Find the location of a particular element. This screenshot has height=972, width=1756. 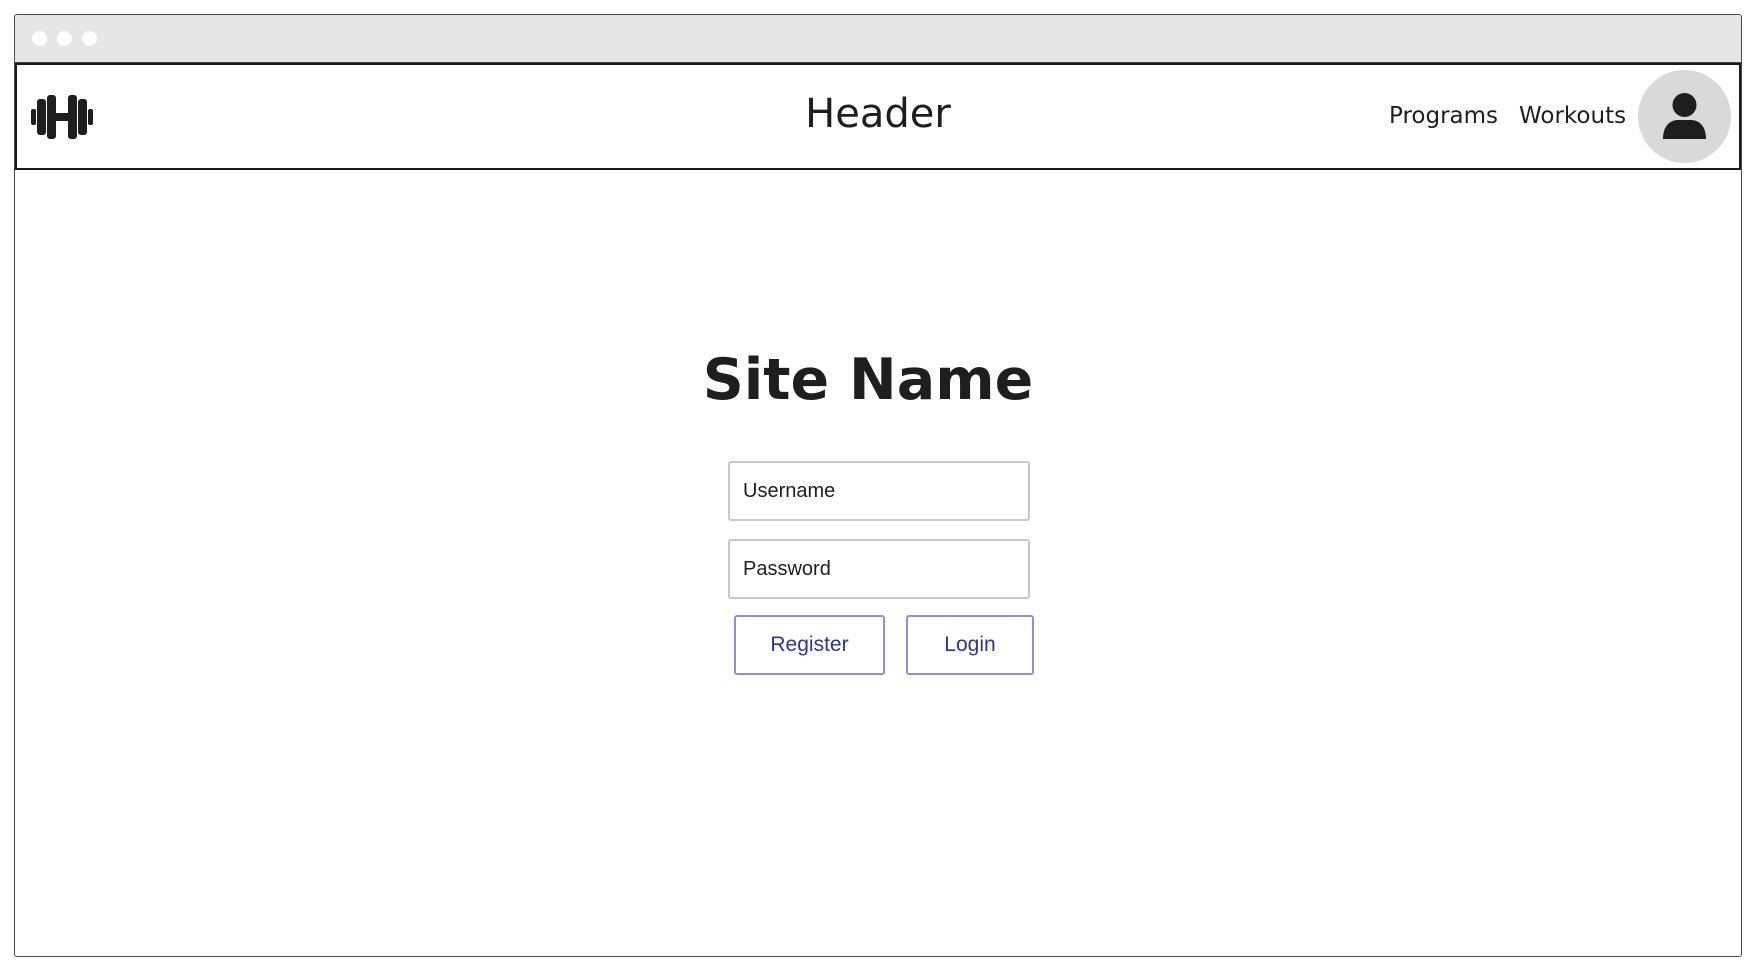

user-icon is located at coordinates (1684, 116).